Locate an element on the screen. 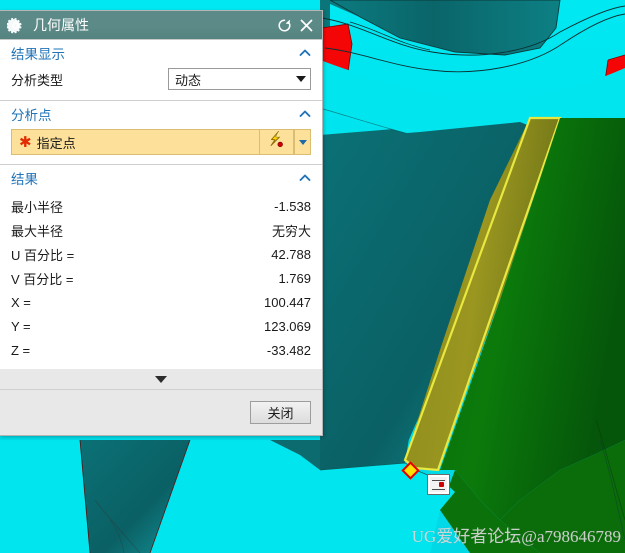  close-button: 关闭 is located at coordinates (280, 412).